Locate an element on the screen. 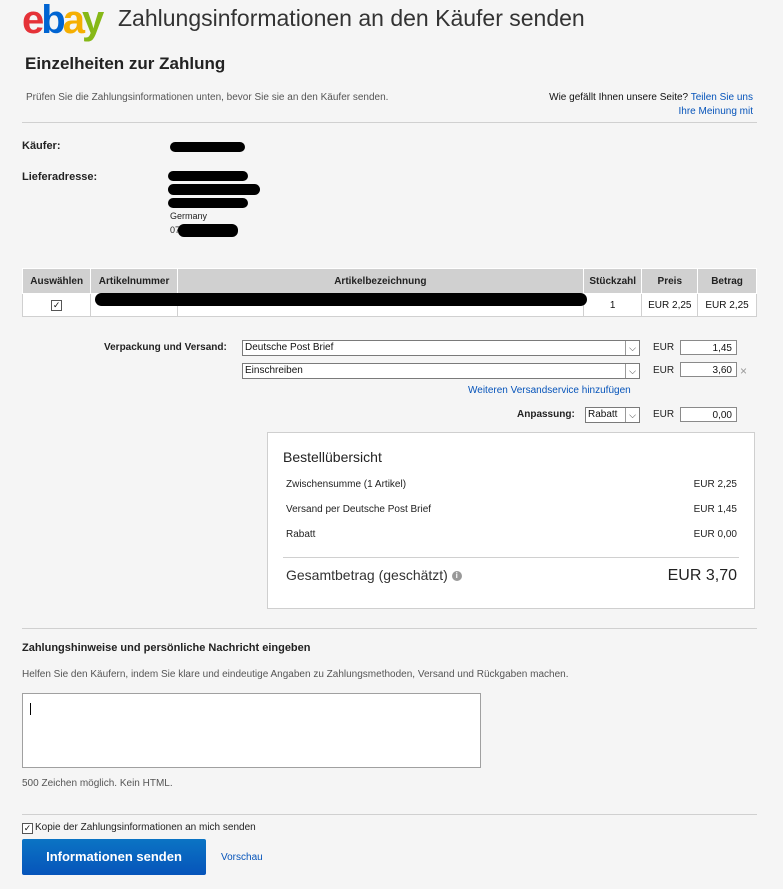  shipping-service-1-value: Deutsche Post Brief is located at coordinates (289, 347).